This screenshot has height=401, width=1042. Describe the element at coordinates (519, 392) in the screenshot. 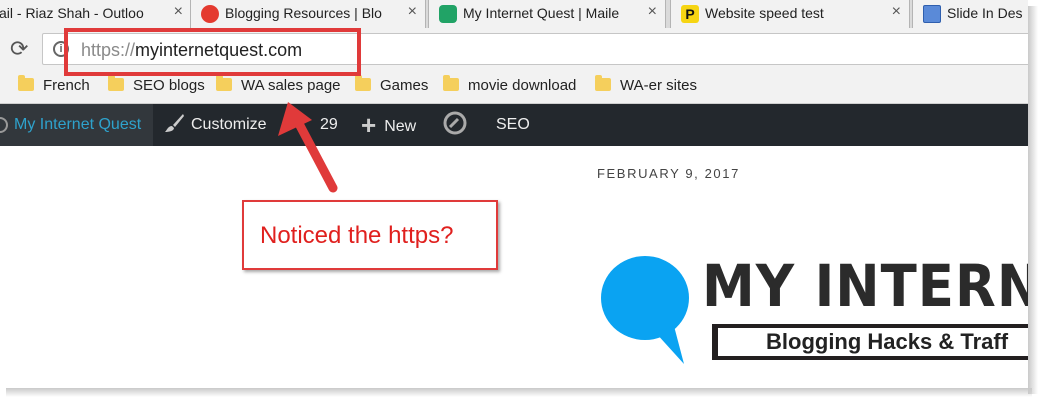

I see `screenshot-shadow-bottom` at that location.